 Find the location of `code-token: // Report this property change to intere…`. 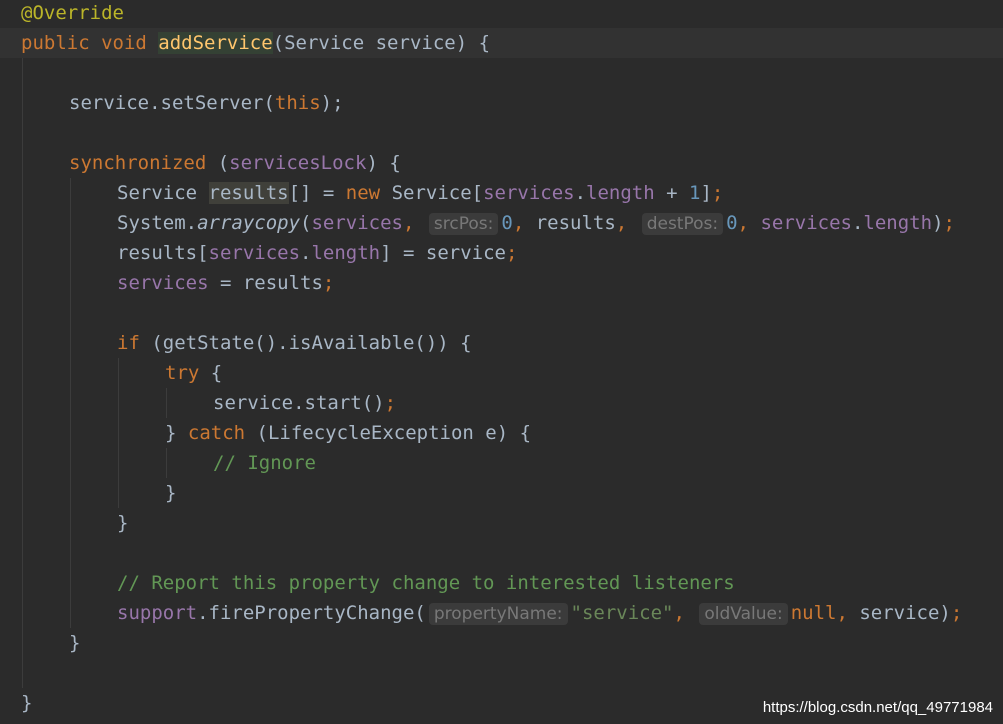

code-token: // Report this property change to intere… is located at coordinates (426, 583).